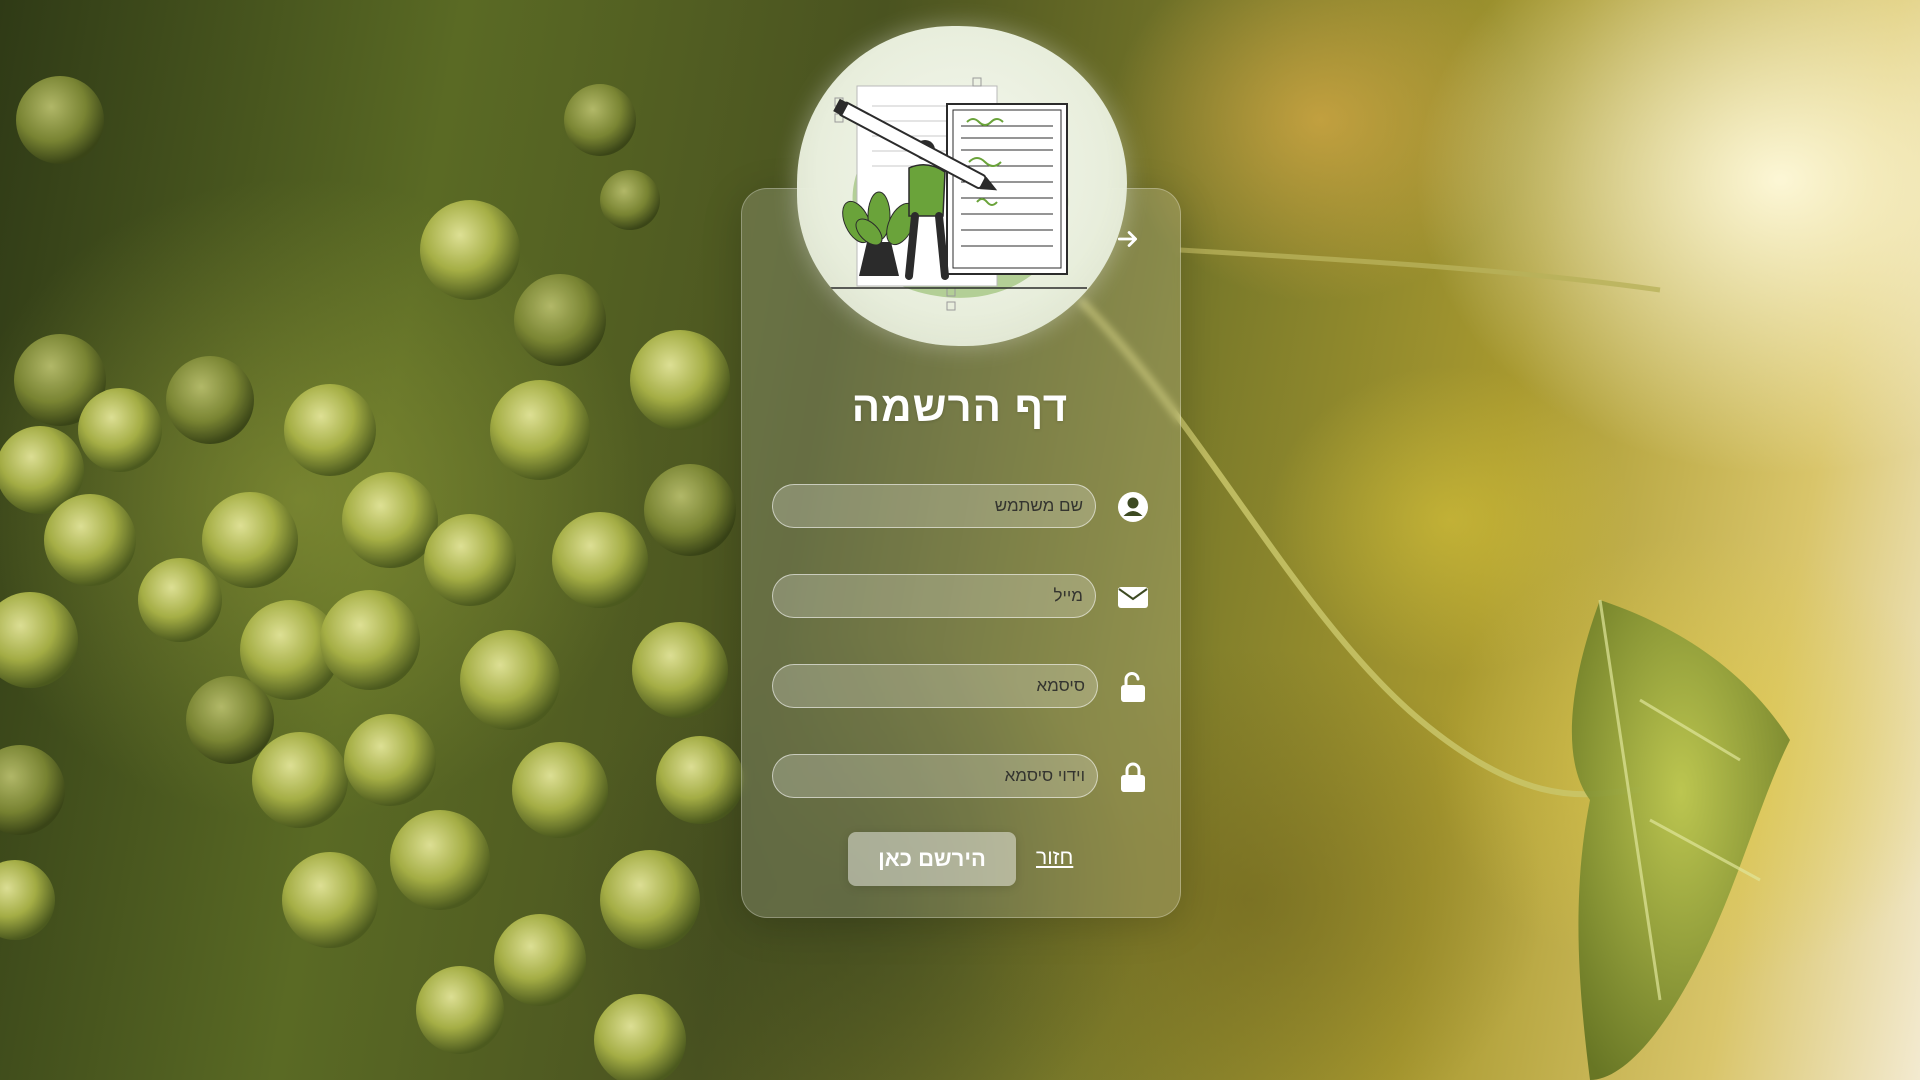  What do you see at coordinates (935, 686) in the screenshot?
I see `password-input` at bounding box center [935, 686].